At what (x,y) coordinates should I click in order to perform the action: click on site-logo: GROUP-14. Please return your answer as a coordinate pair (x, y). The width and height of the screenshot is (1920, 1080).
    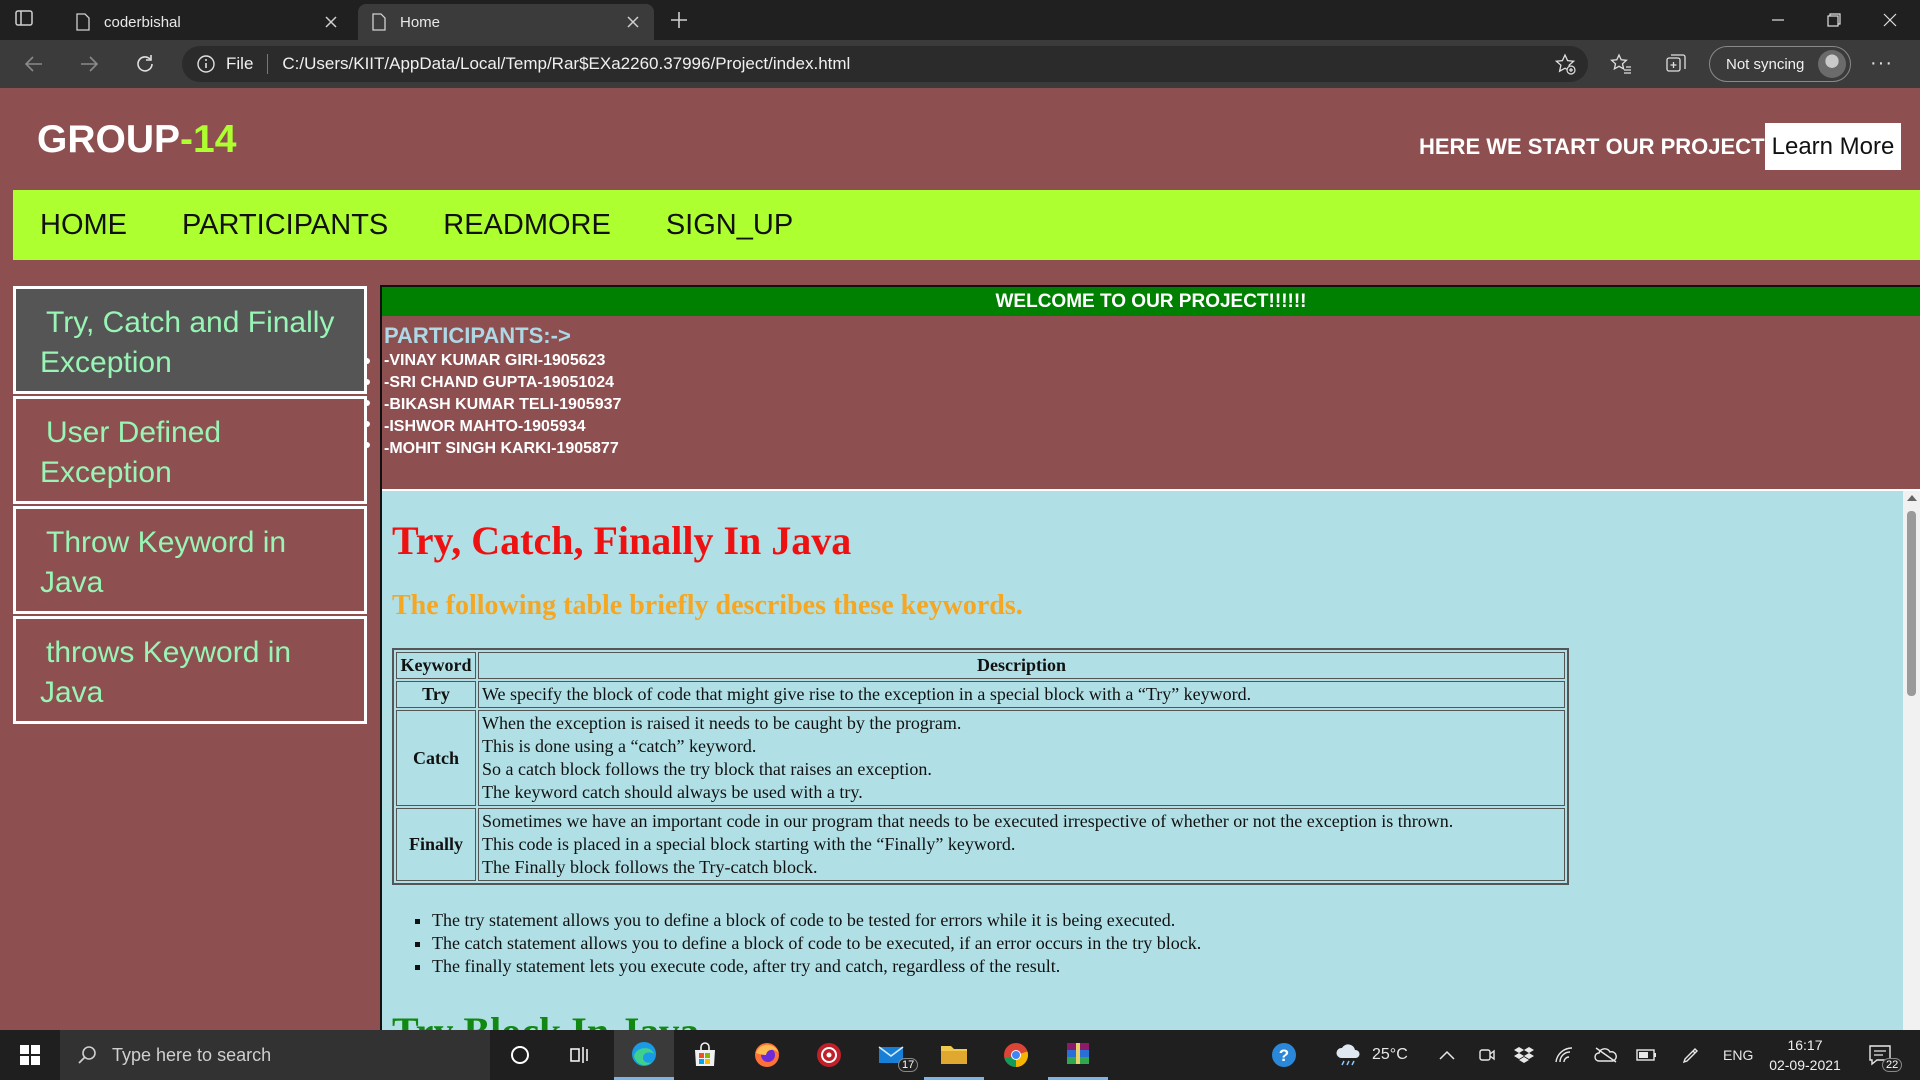
    Looking at the image, I should click on (136, 140).